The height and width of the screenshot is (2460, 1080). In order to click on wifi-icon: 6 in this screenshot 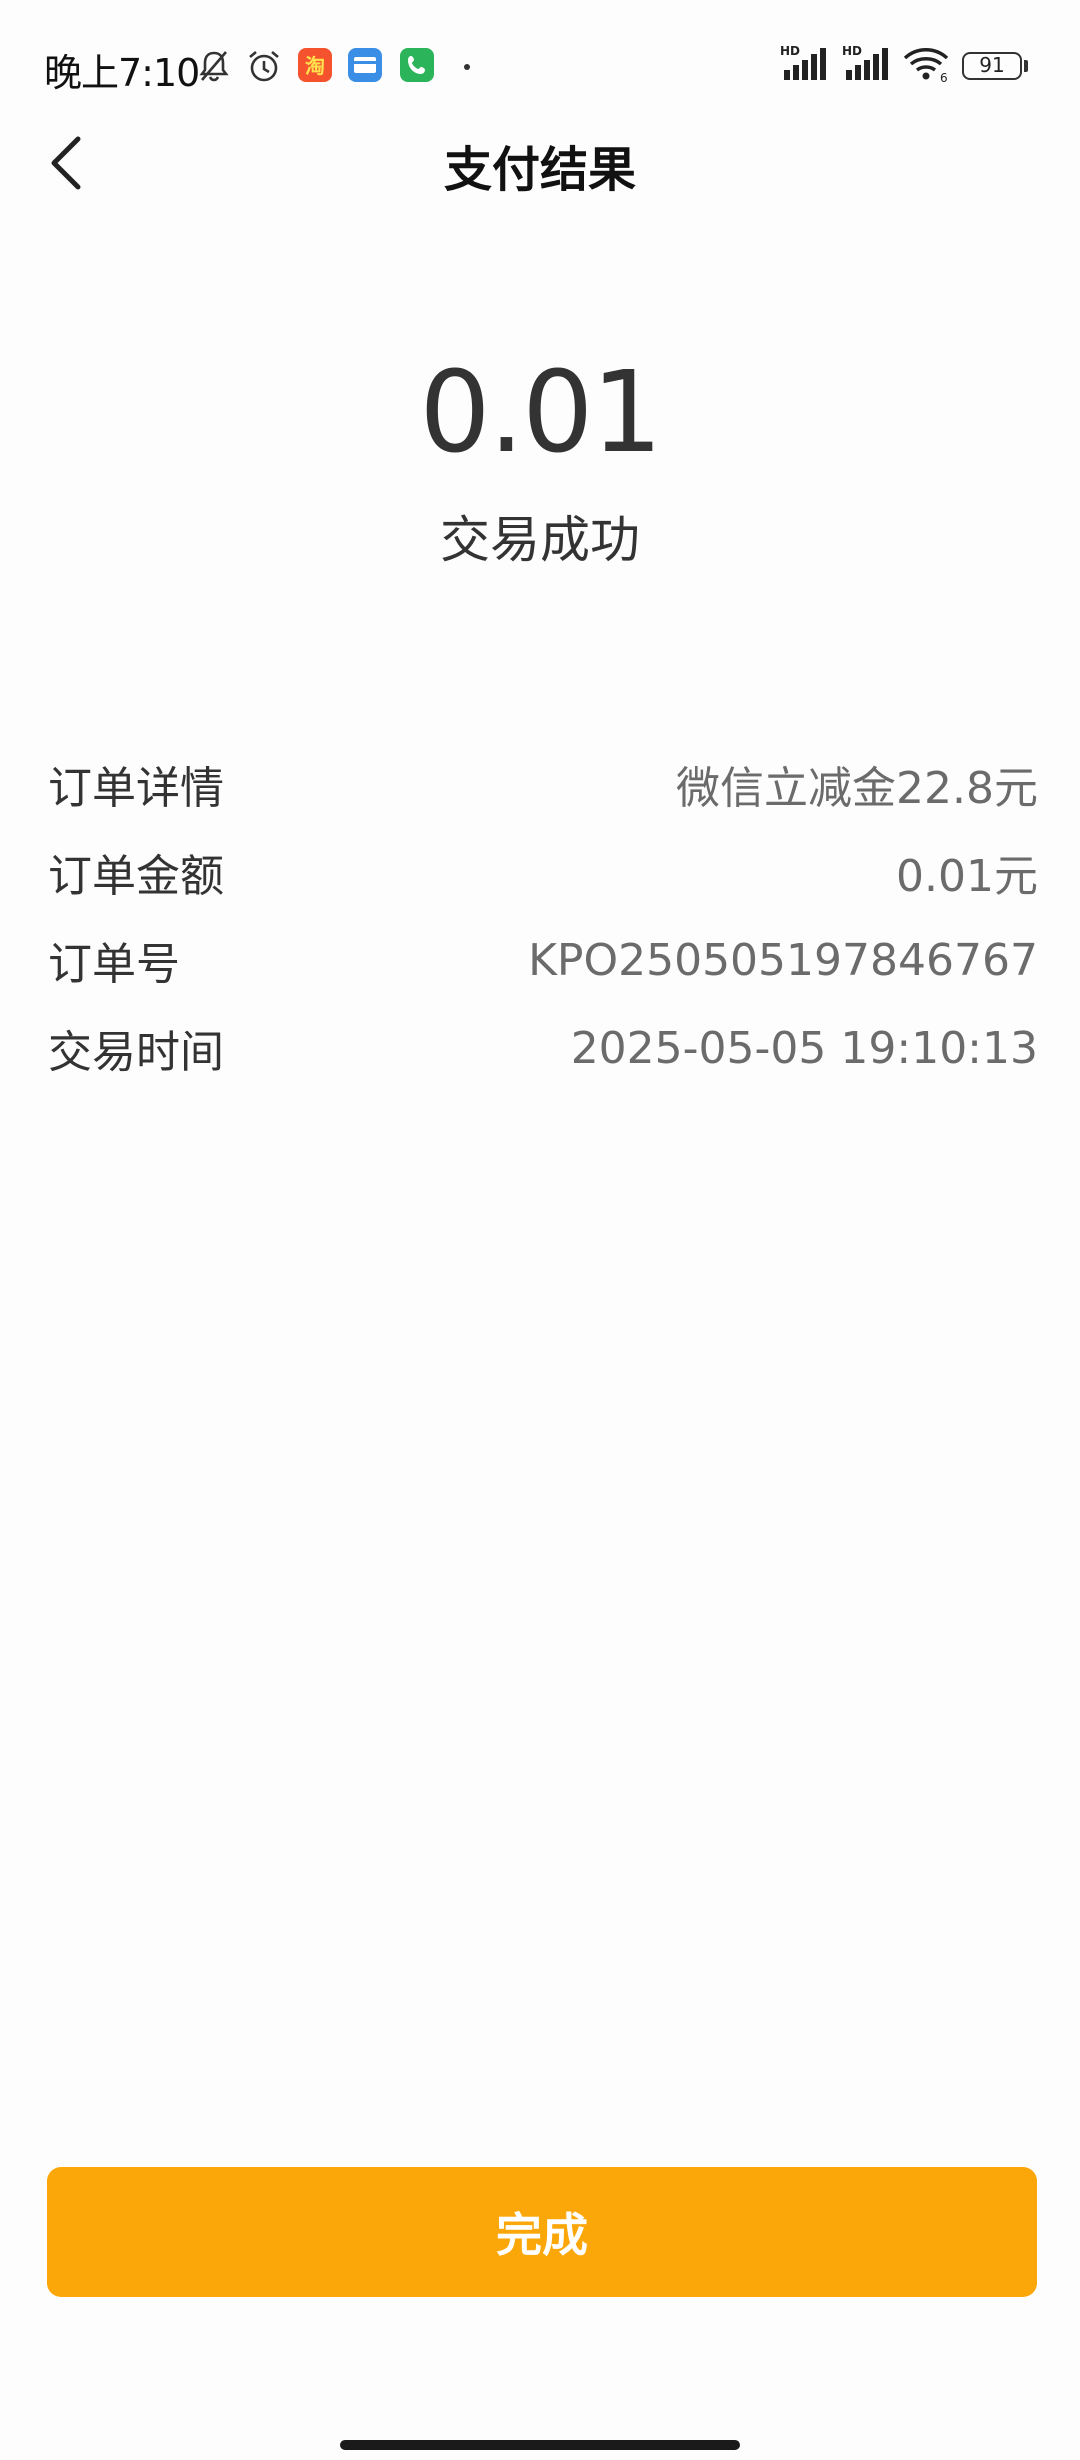, I will do `click(926, 66)`.